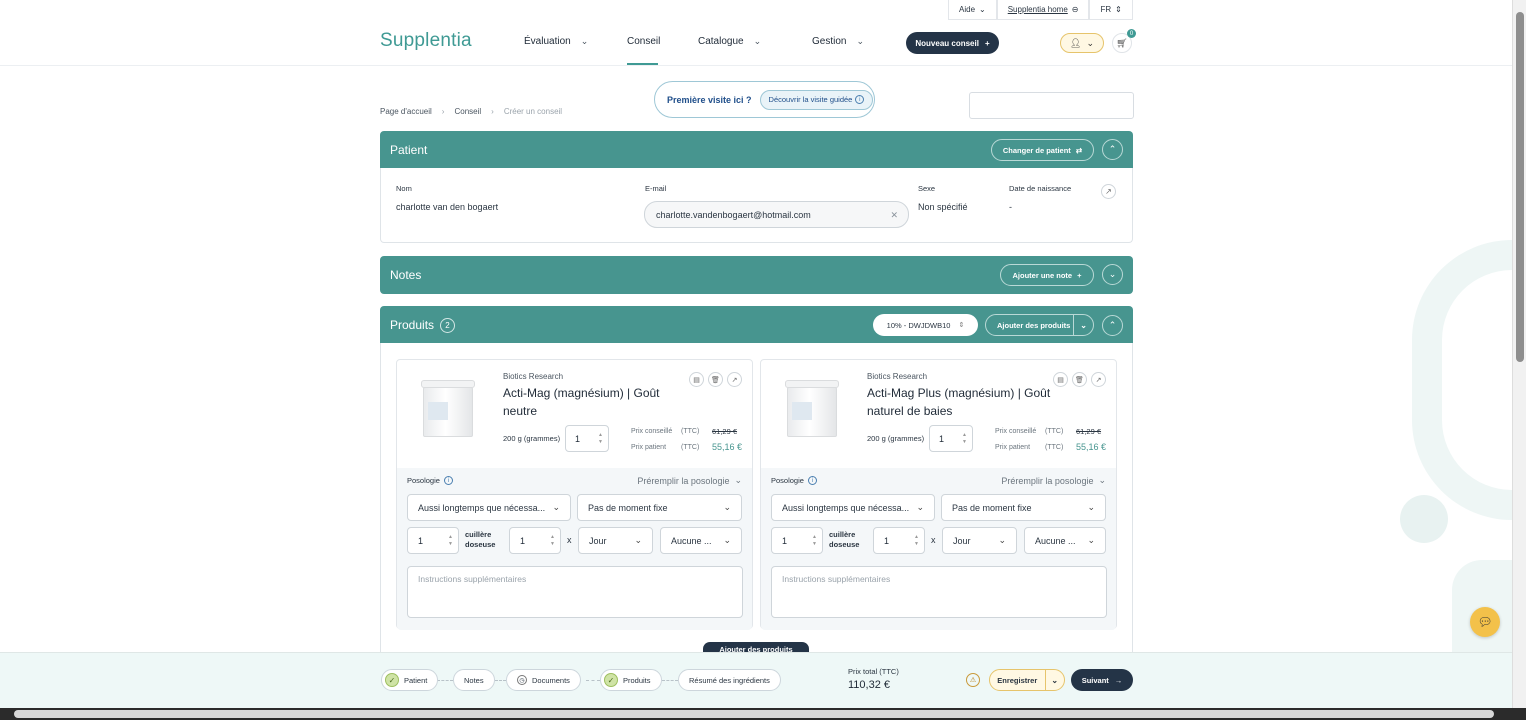 This screenshot has width=1526, height=720. What do you see at coordinates (729, 680) in the screenshot?
I see `step-ingredients-summary: Résumé des ingrédients` at bounding box center [729, 680].